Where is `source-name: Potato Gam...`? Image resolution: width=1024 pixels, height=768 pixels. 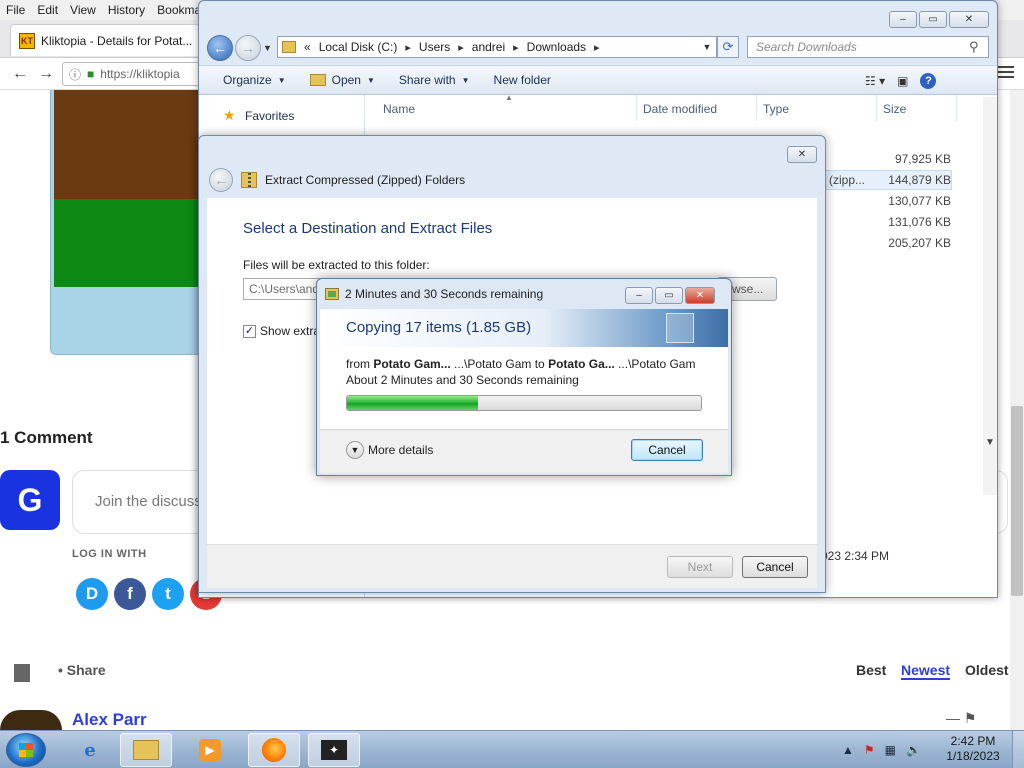 source-name: Potato Gam... is located at coordinates (411, 364).